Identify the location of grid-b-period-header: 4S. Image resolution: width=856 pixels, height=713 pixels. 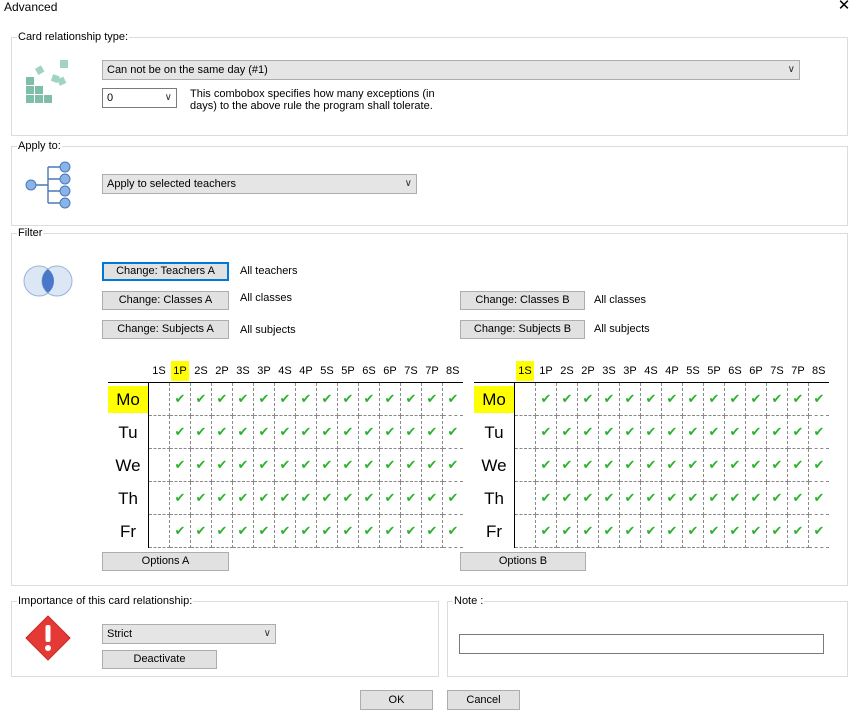
(651, 371).